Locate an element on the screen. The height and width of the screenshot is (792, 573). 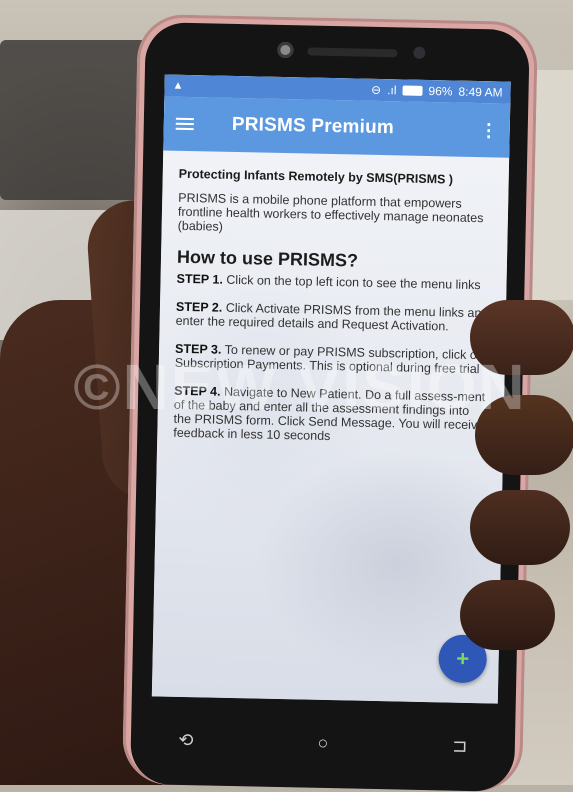
step-label: STEP 2. is located at coordinates (199, 307).